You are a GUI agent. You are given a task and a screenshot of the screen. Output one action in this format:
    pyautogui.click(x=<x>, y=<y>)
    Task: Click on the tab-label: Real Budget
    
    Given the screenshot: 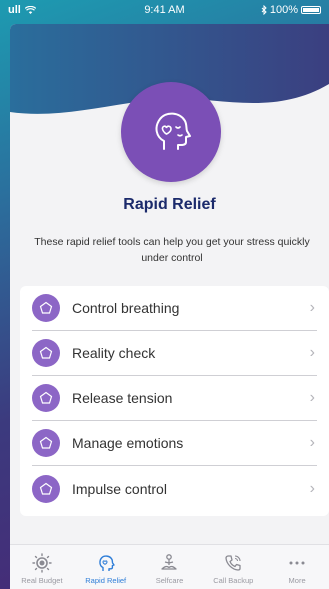 What is the action you would take?
    pyautogui.click(x=42, y=580)
    